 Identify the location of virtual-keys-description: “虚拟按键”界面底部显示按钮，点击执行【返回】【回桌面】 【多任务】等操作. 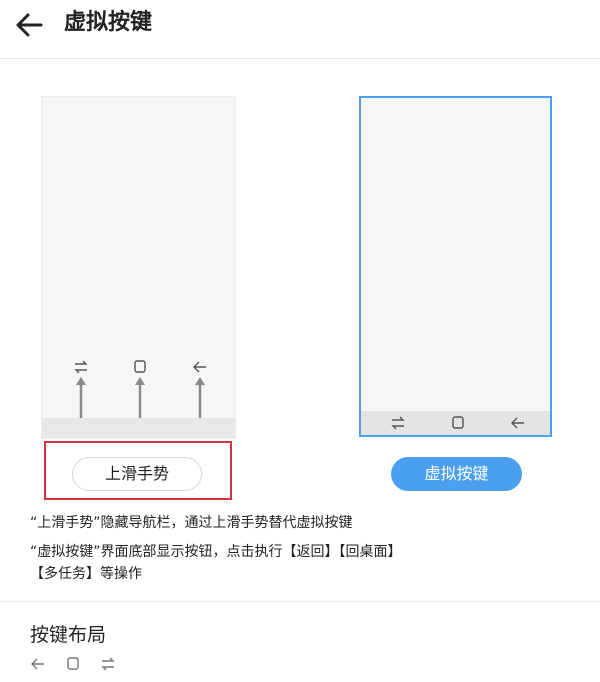
(310, 563).